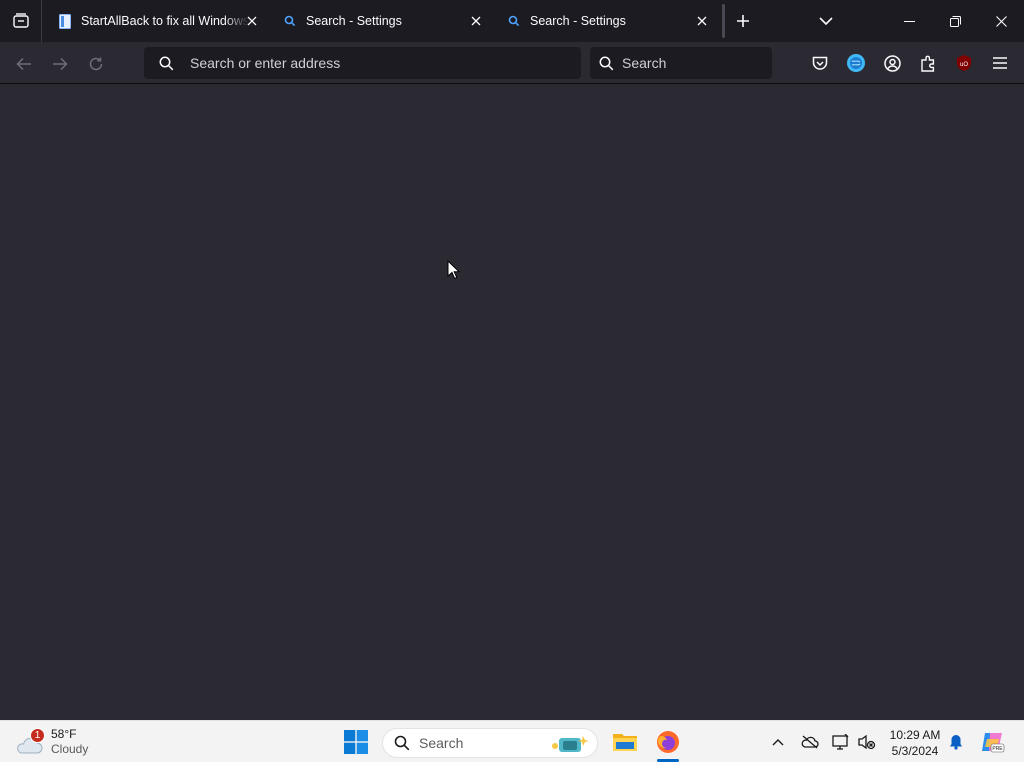 The width and height of the screenshot is (1024, 762). I want to click on copilot-button: PRE, so click(992, 742).